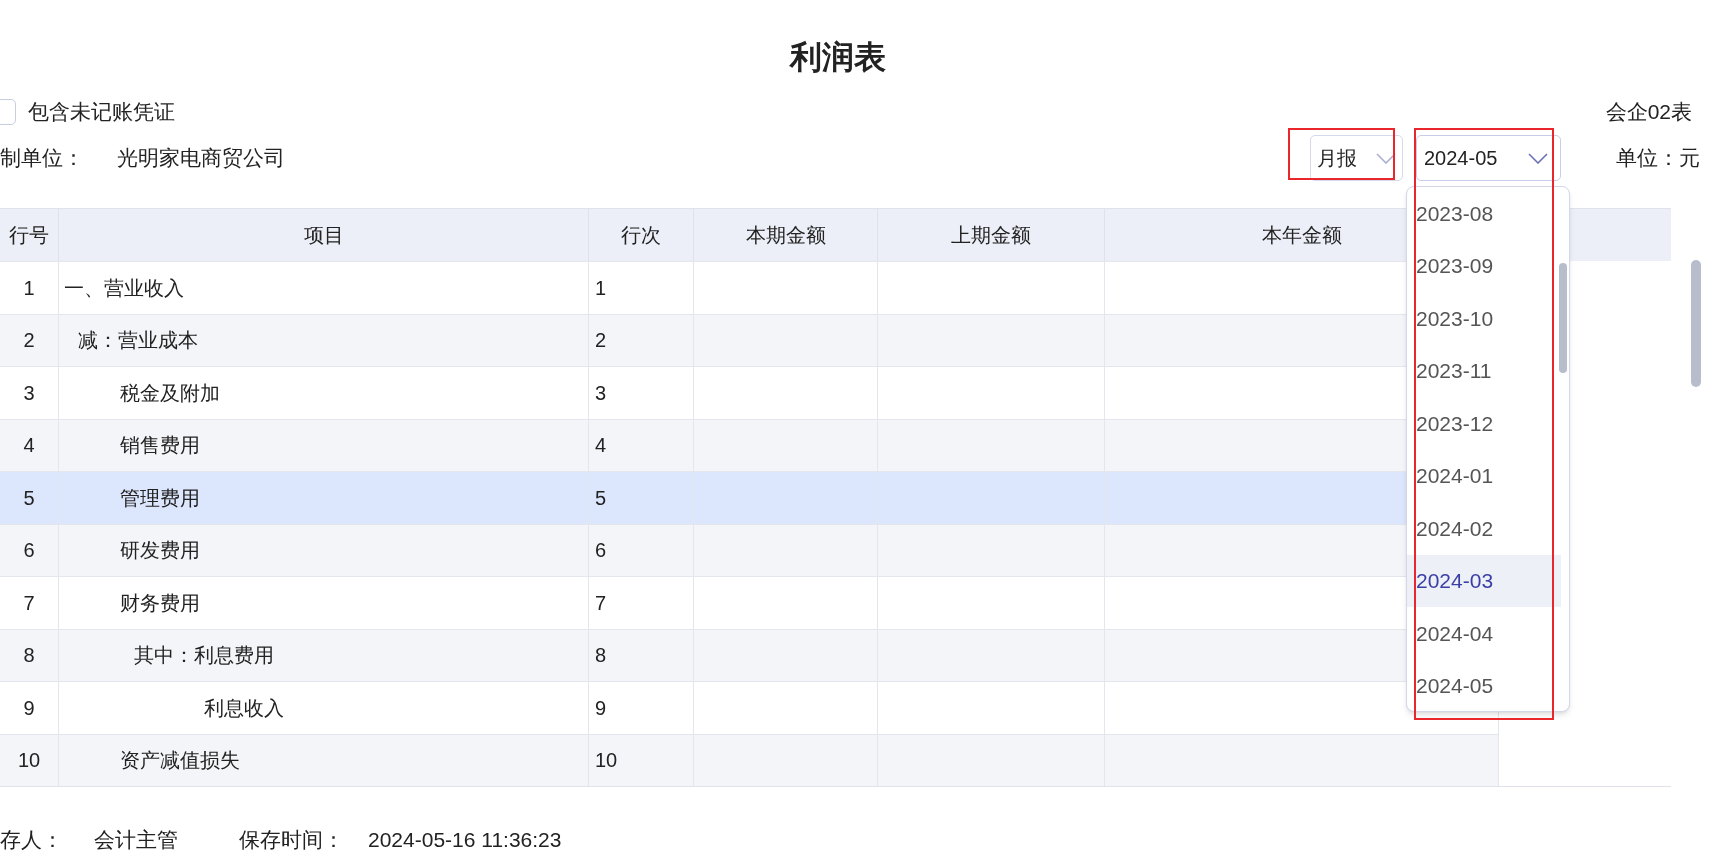 This screenshot has height=868, width=1721. Describe the element at coordinates (324, 759) in the screenshot. I see `table-cell: 资产减值损失` at that location.